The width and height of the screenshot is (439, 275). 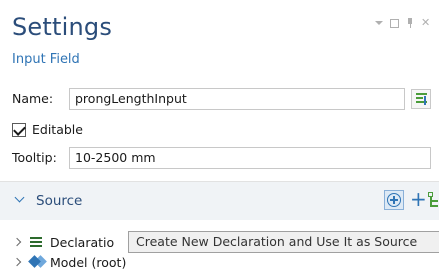 I want to click on name-button-icon, so click(x=421, y=94).